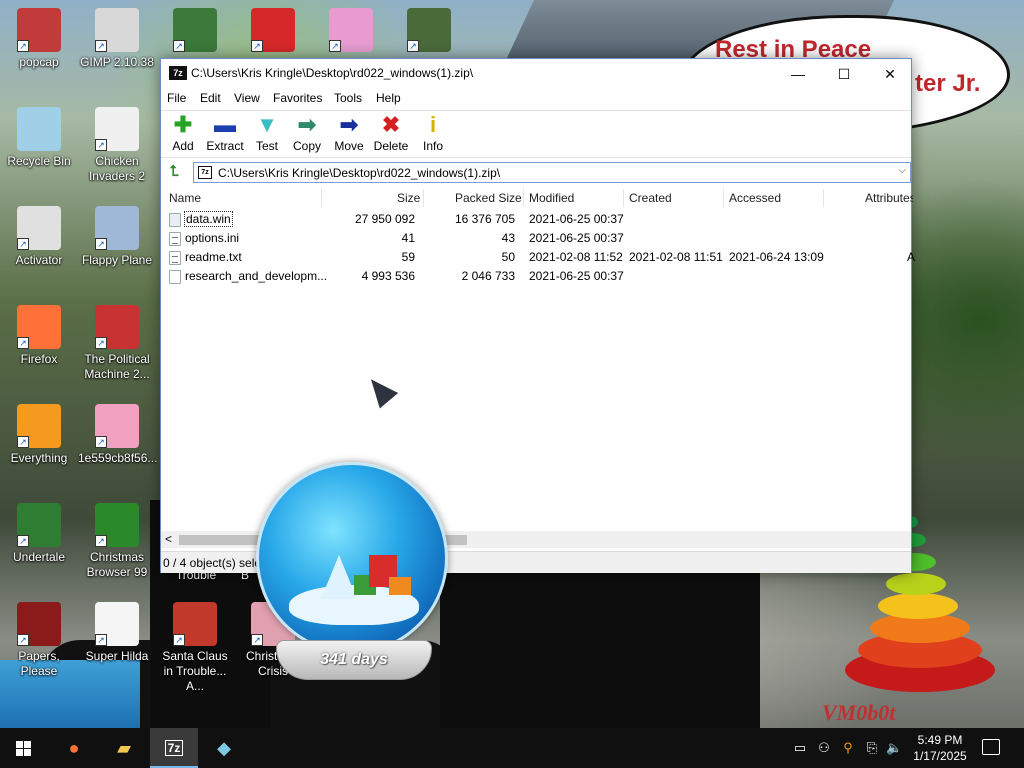 The height and width of the screenshot is (768, 1024). What do you see at coordinates (267, 135) in the screenshot?
I see `test-button: ▼ Test` at bounding box center [267, 135].